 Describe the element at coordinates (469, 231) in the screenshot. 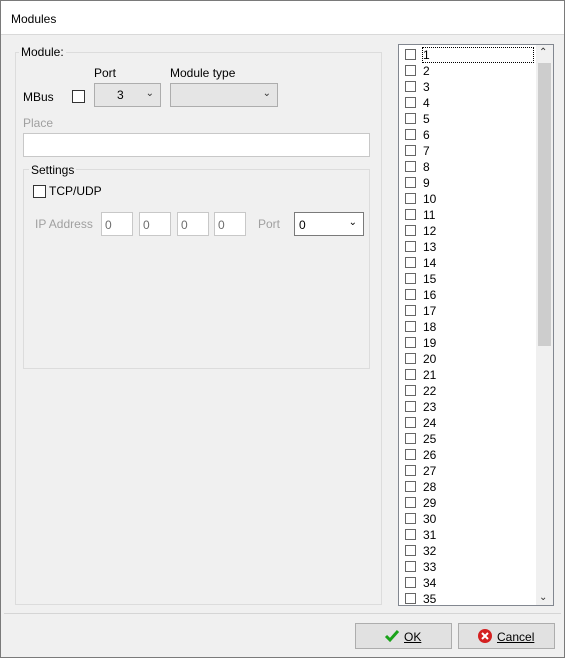

I see `list-item: 12` at that location.